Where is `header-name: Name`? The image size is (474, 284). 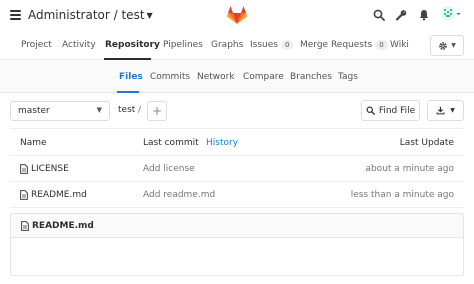 header-name: Name is located at coordinates (33, 143).